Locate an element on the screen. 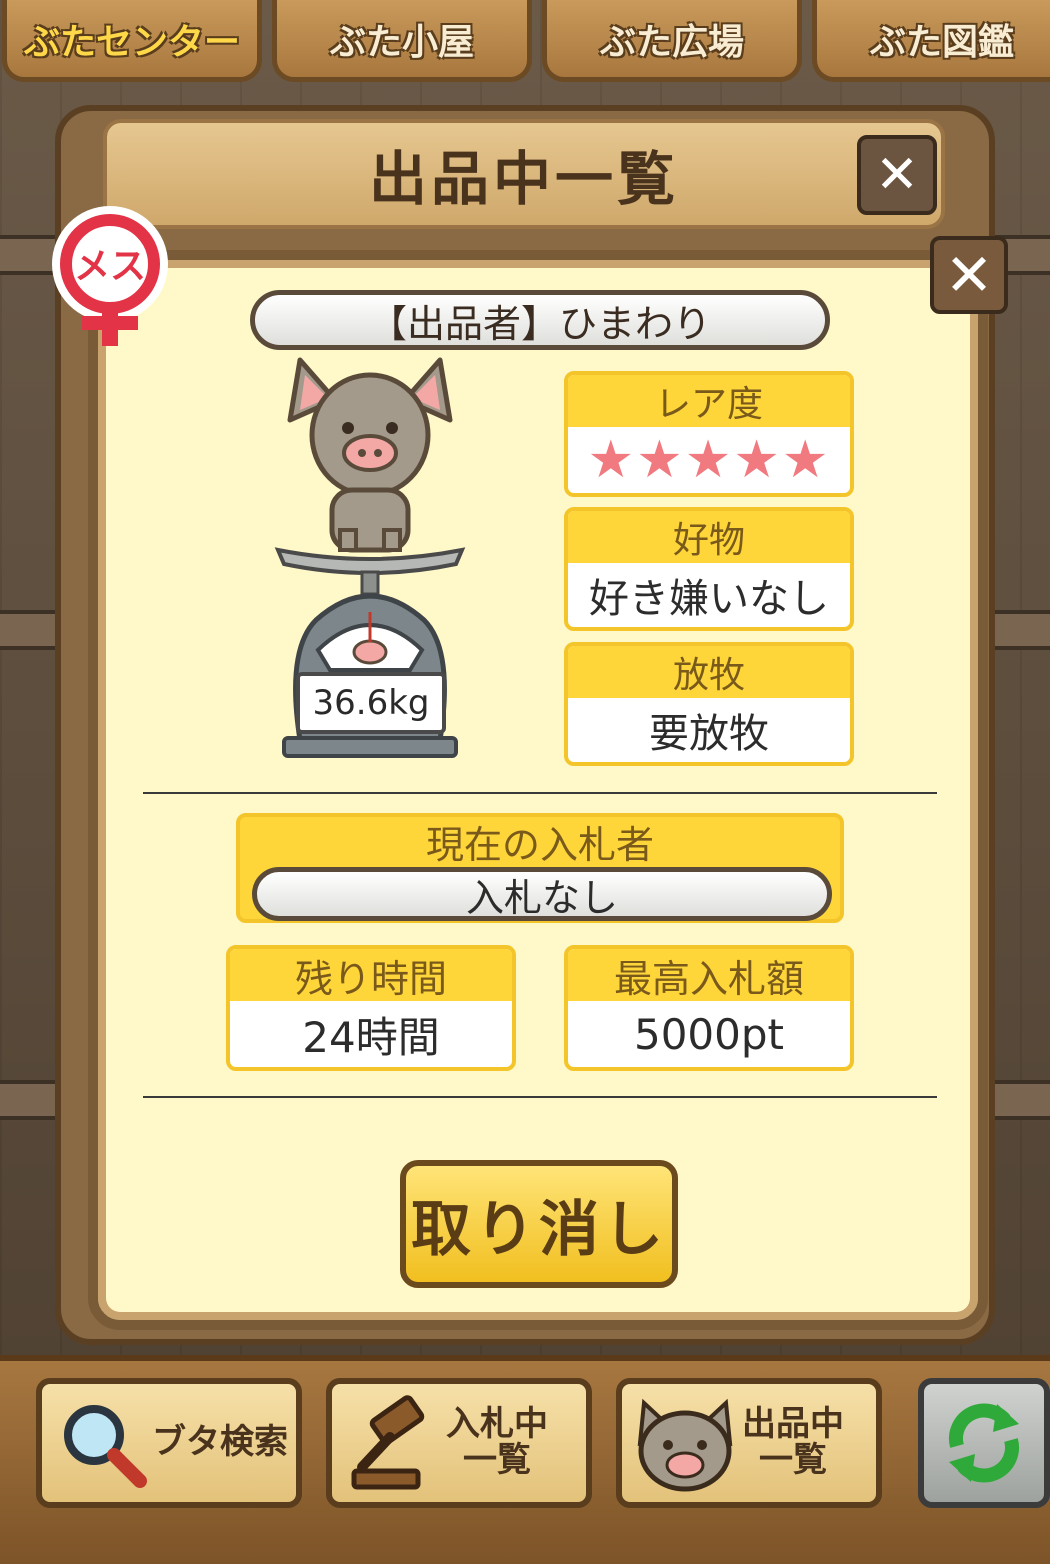 This screenshot has width=1050, height=1564. remaining-time-card: 残り時間 24時間 is located at coordinates (371, 1008).